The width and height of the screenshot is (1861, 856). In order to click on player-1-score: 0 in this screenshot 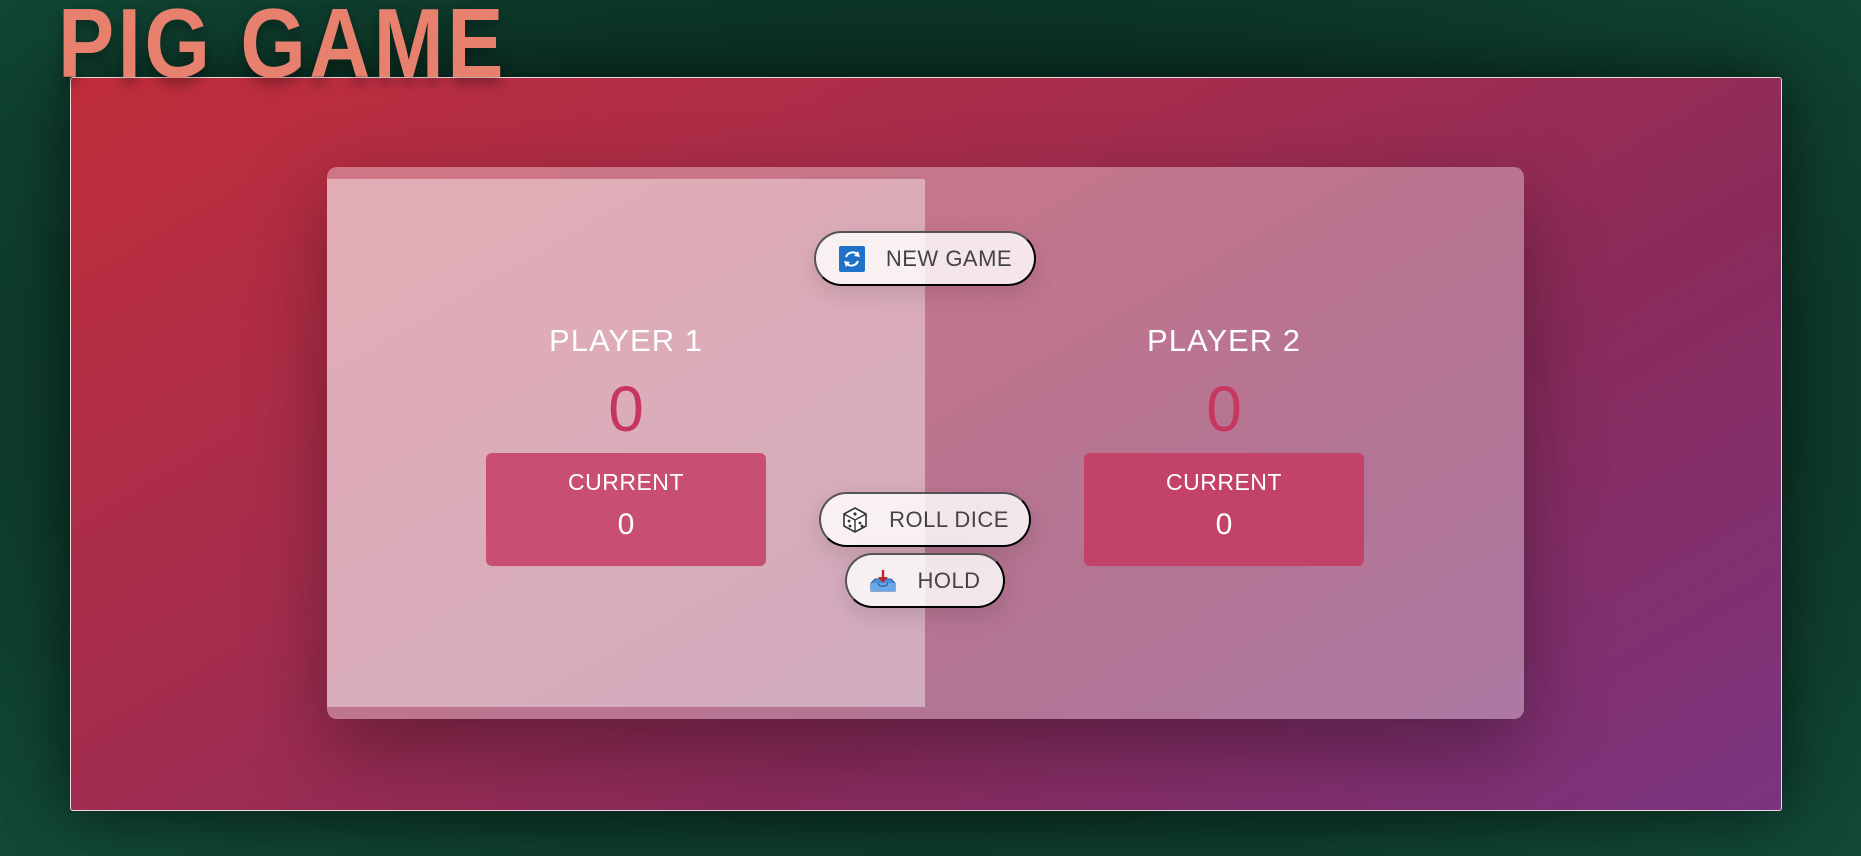, I will do `click(626, 409)`.